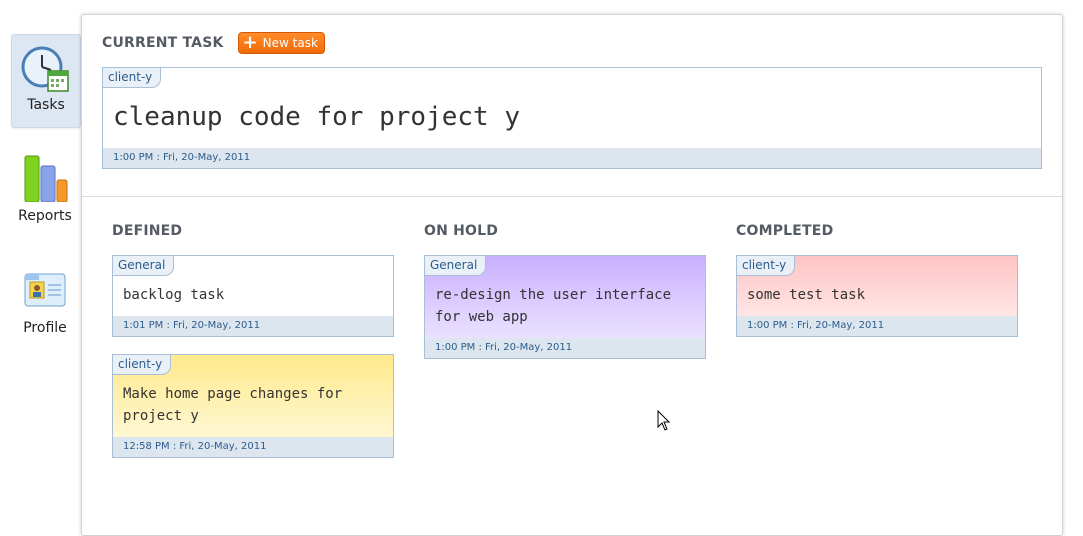  Describe the element at coordinates (461, 231) in the screenshot. I see `column-title-on-hold: ON HOLD` at that location.